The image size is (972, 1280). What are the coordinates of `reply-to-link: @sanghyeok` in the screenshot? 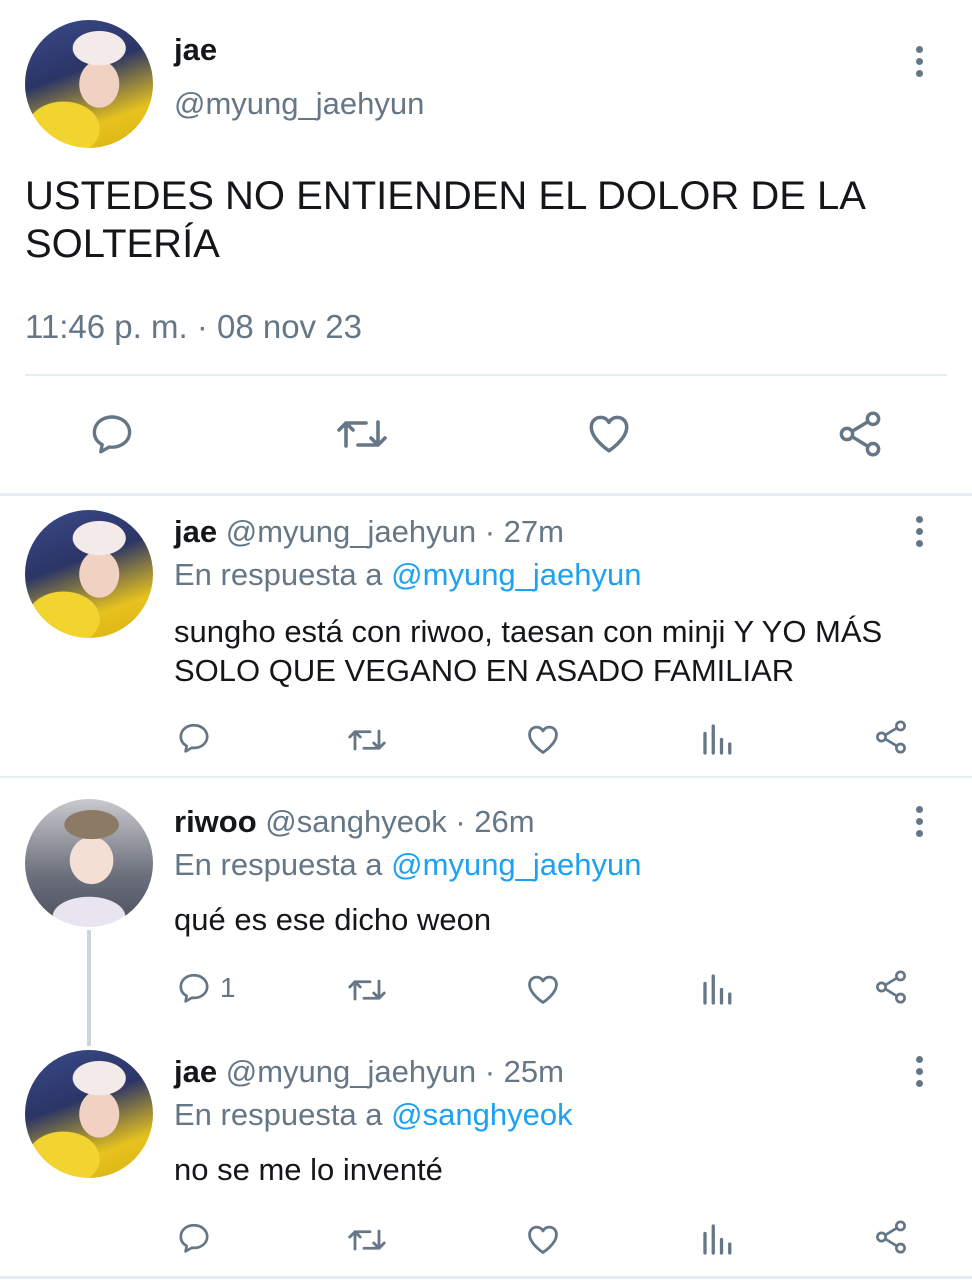 It's located at (481, 1114).